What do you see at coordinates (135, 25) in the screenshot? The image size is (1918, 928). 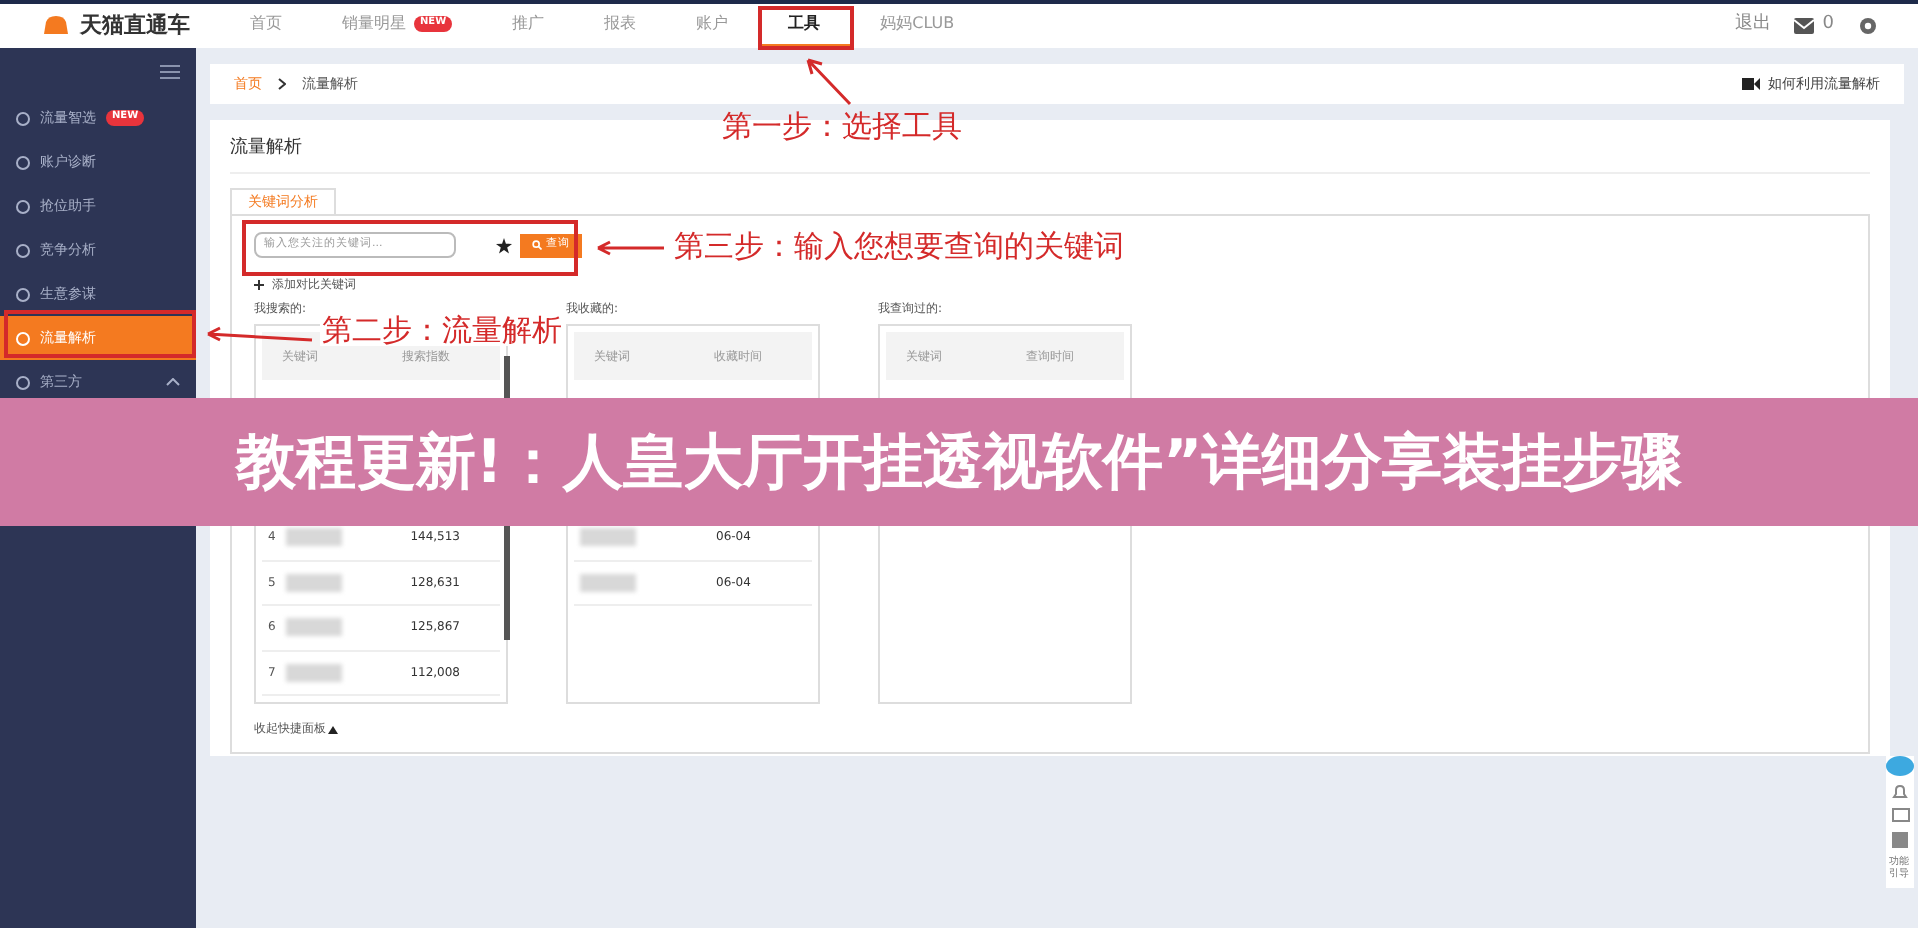 I see `logo-text: 天猫直通车` at bounding box center [135, 25].